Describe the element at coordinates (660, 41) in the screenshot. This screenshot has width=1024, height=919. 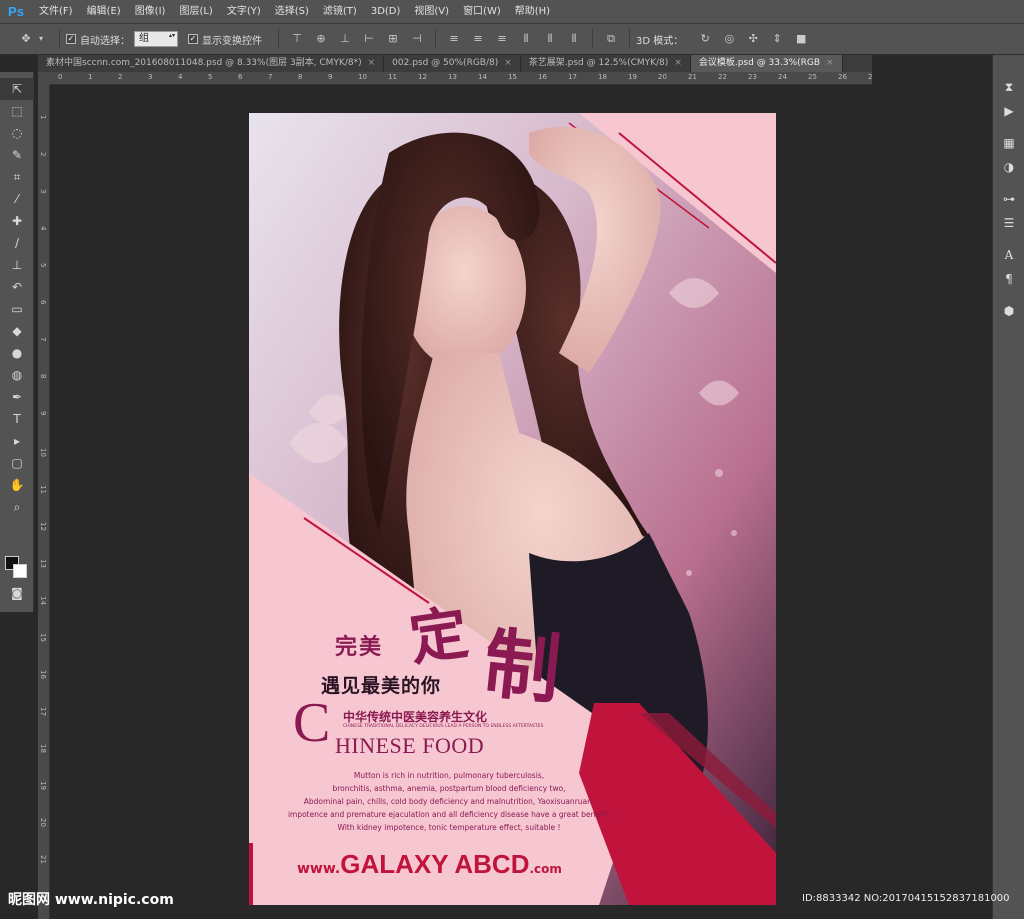
I see `mode-3d-label: 3D 模式：` at that location.